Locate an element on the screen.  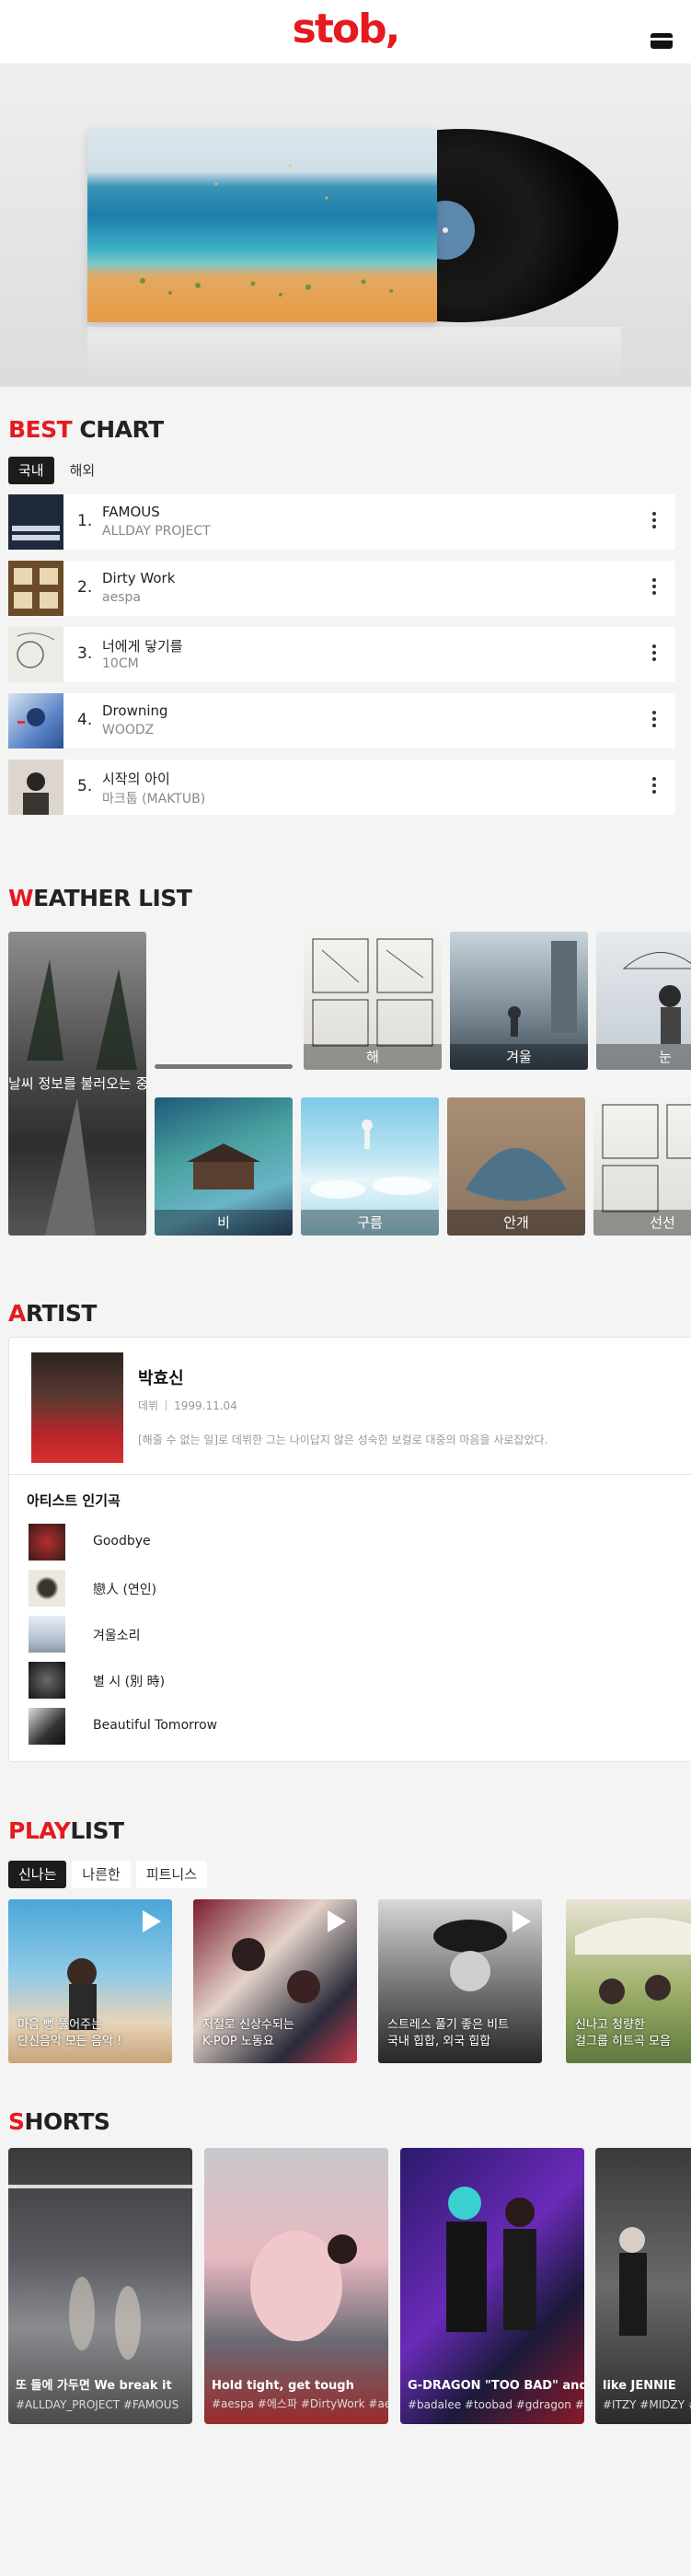
artist-debut: 데뷔 1999.11.04 is located at coordinates (187, 1405).